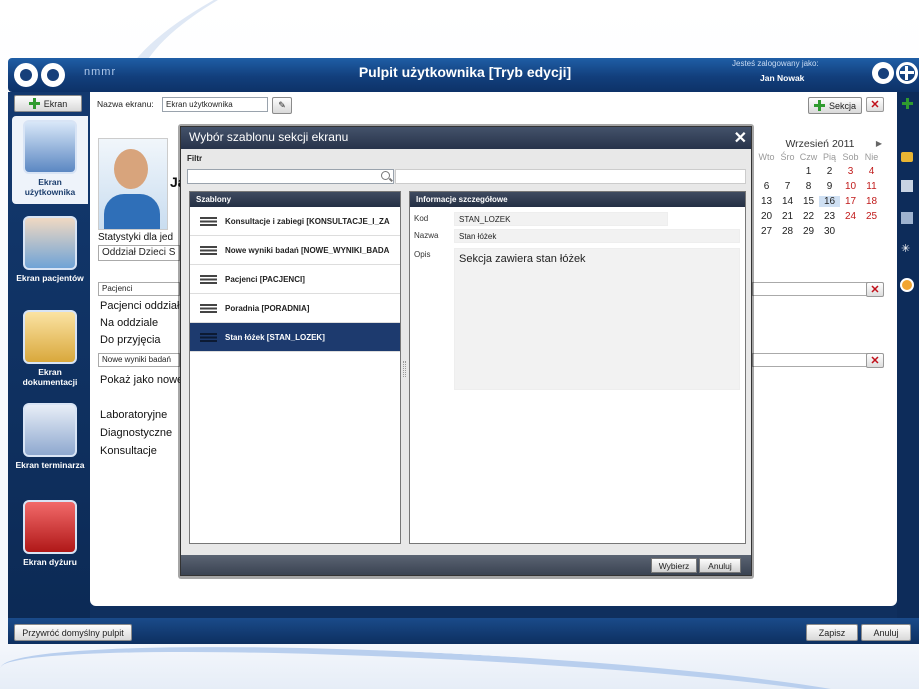  I want to click on calendar-day-today: 16, so click(829, 201).